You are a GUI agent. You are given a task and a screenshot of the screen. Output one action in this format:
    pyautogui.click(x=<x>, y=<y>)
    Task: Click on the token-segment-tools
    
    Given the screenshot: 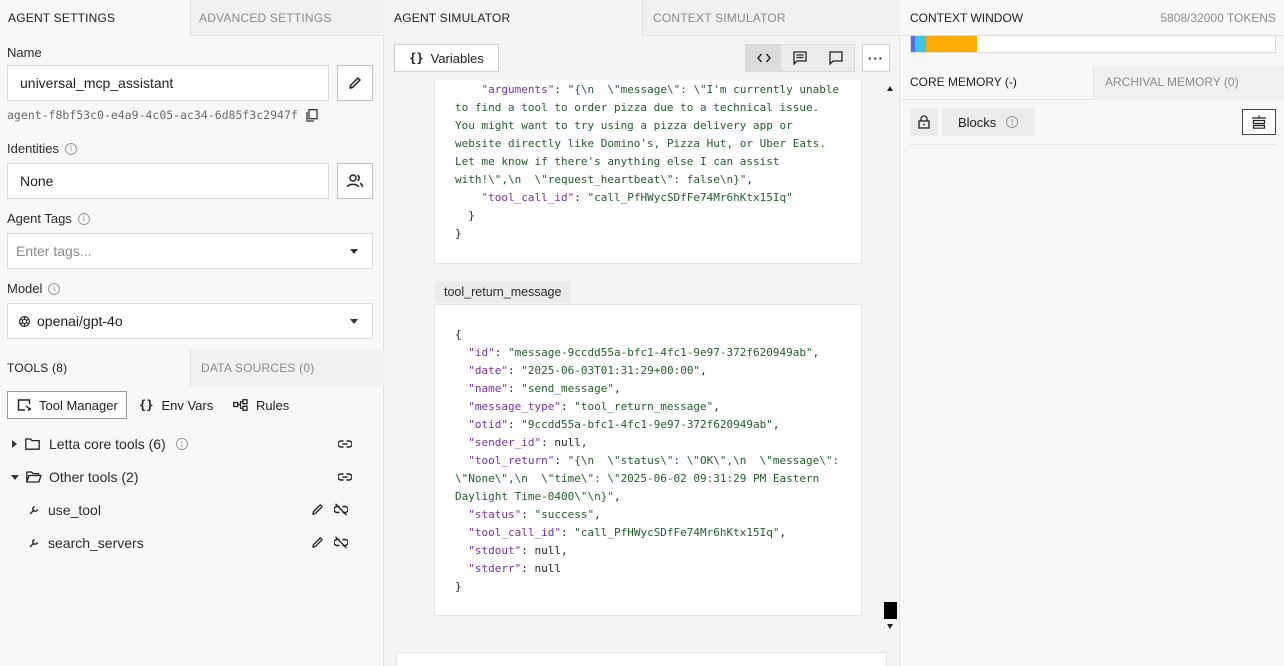 What is the action you would take?
    pyautogui.click(x=920, y=44)
    